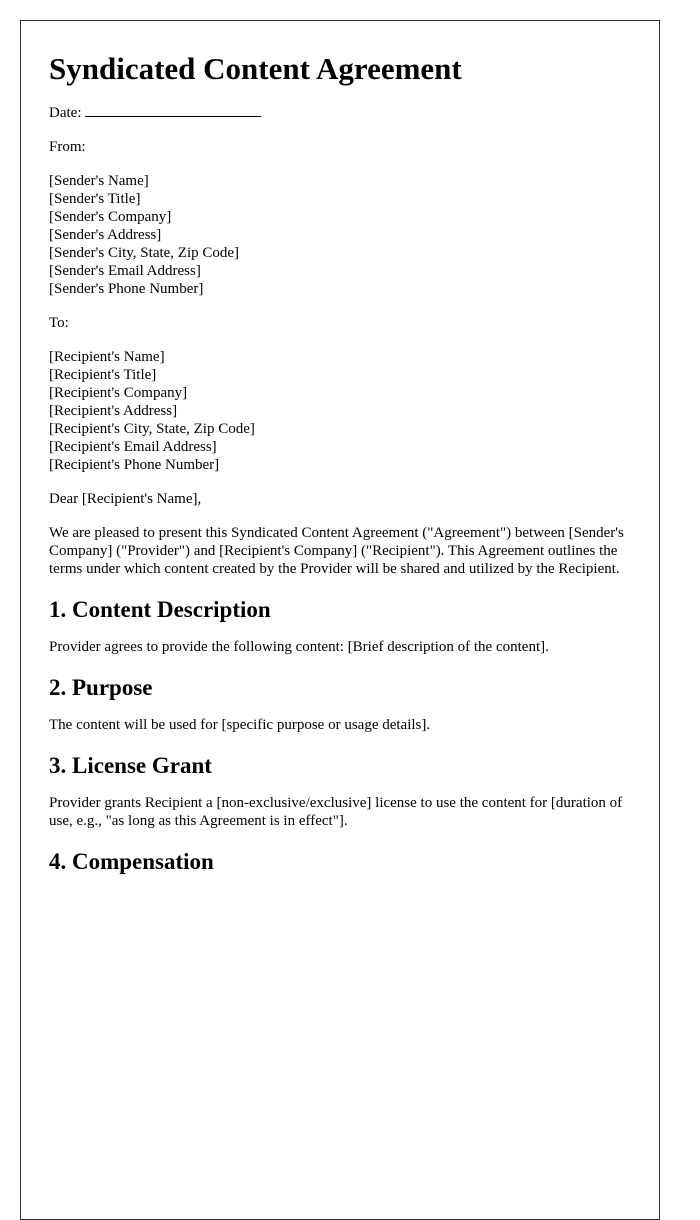 The width and height of the screenshot is (700, 1220). I want to click on recipient-address: [Recipient's Address], so click(113, 411).